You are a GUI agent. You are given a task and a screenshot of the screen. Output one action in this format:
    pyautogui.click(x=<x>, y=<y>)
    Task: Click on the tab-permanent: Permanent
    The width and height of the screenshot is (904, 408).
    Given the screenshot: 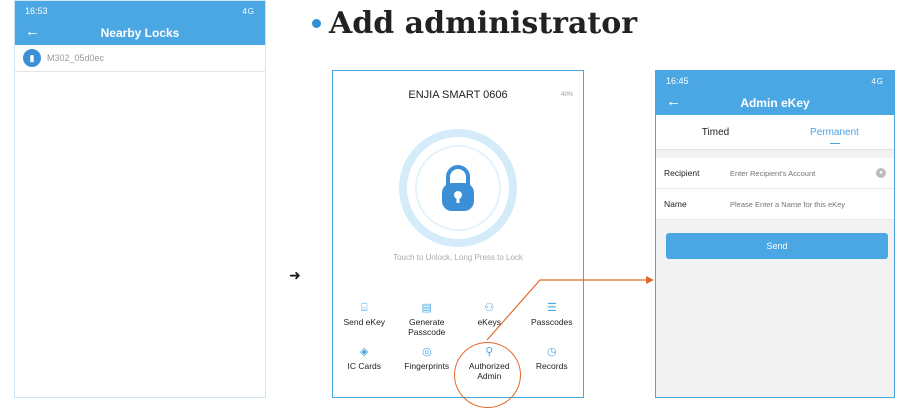 What is the action you would take?
    pyautogui.click(x=834, y=135)
    